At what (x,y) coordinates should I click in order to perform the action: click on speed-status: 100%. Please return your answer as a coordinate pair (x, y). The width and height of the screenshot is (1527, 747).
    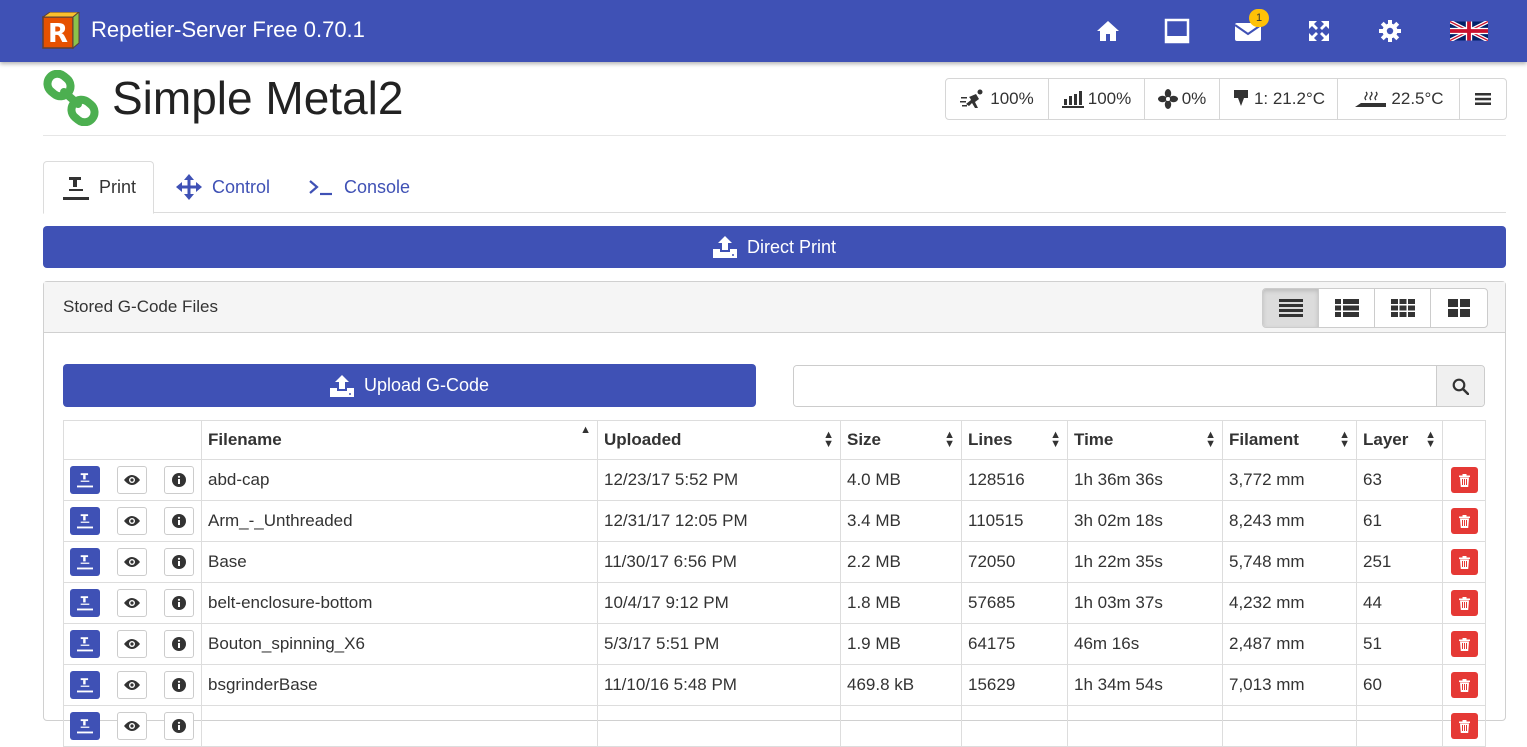
    Looking at the image, I should click on (997, 99).